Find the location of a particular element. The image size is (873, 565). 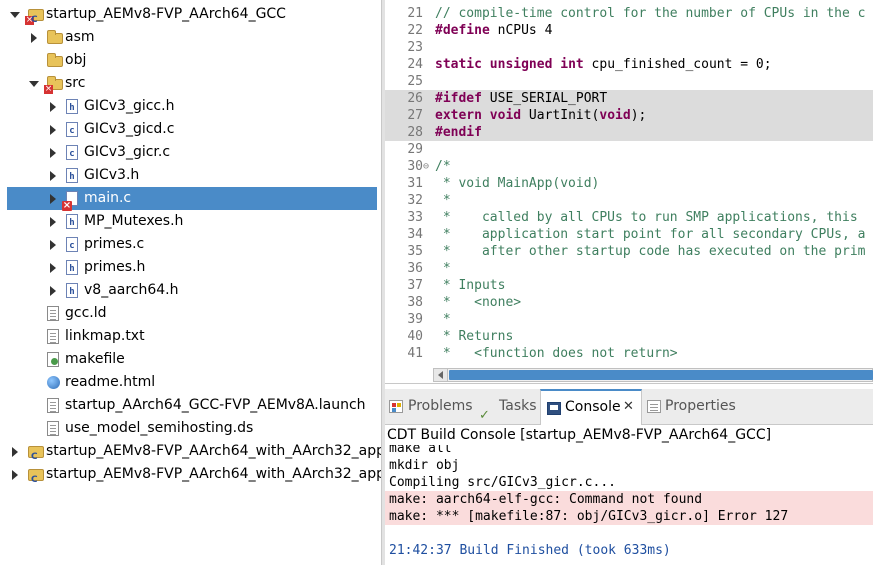

tree-item: gcc.ld is located at coordinates (190, 313).